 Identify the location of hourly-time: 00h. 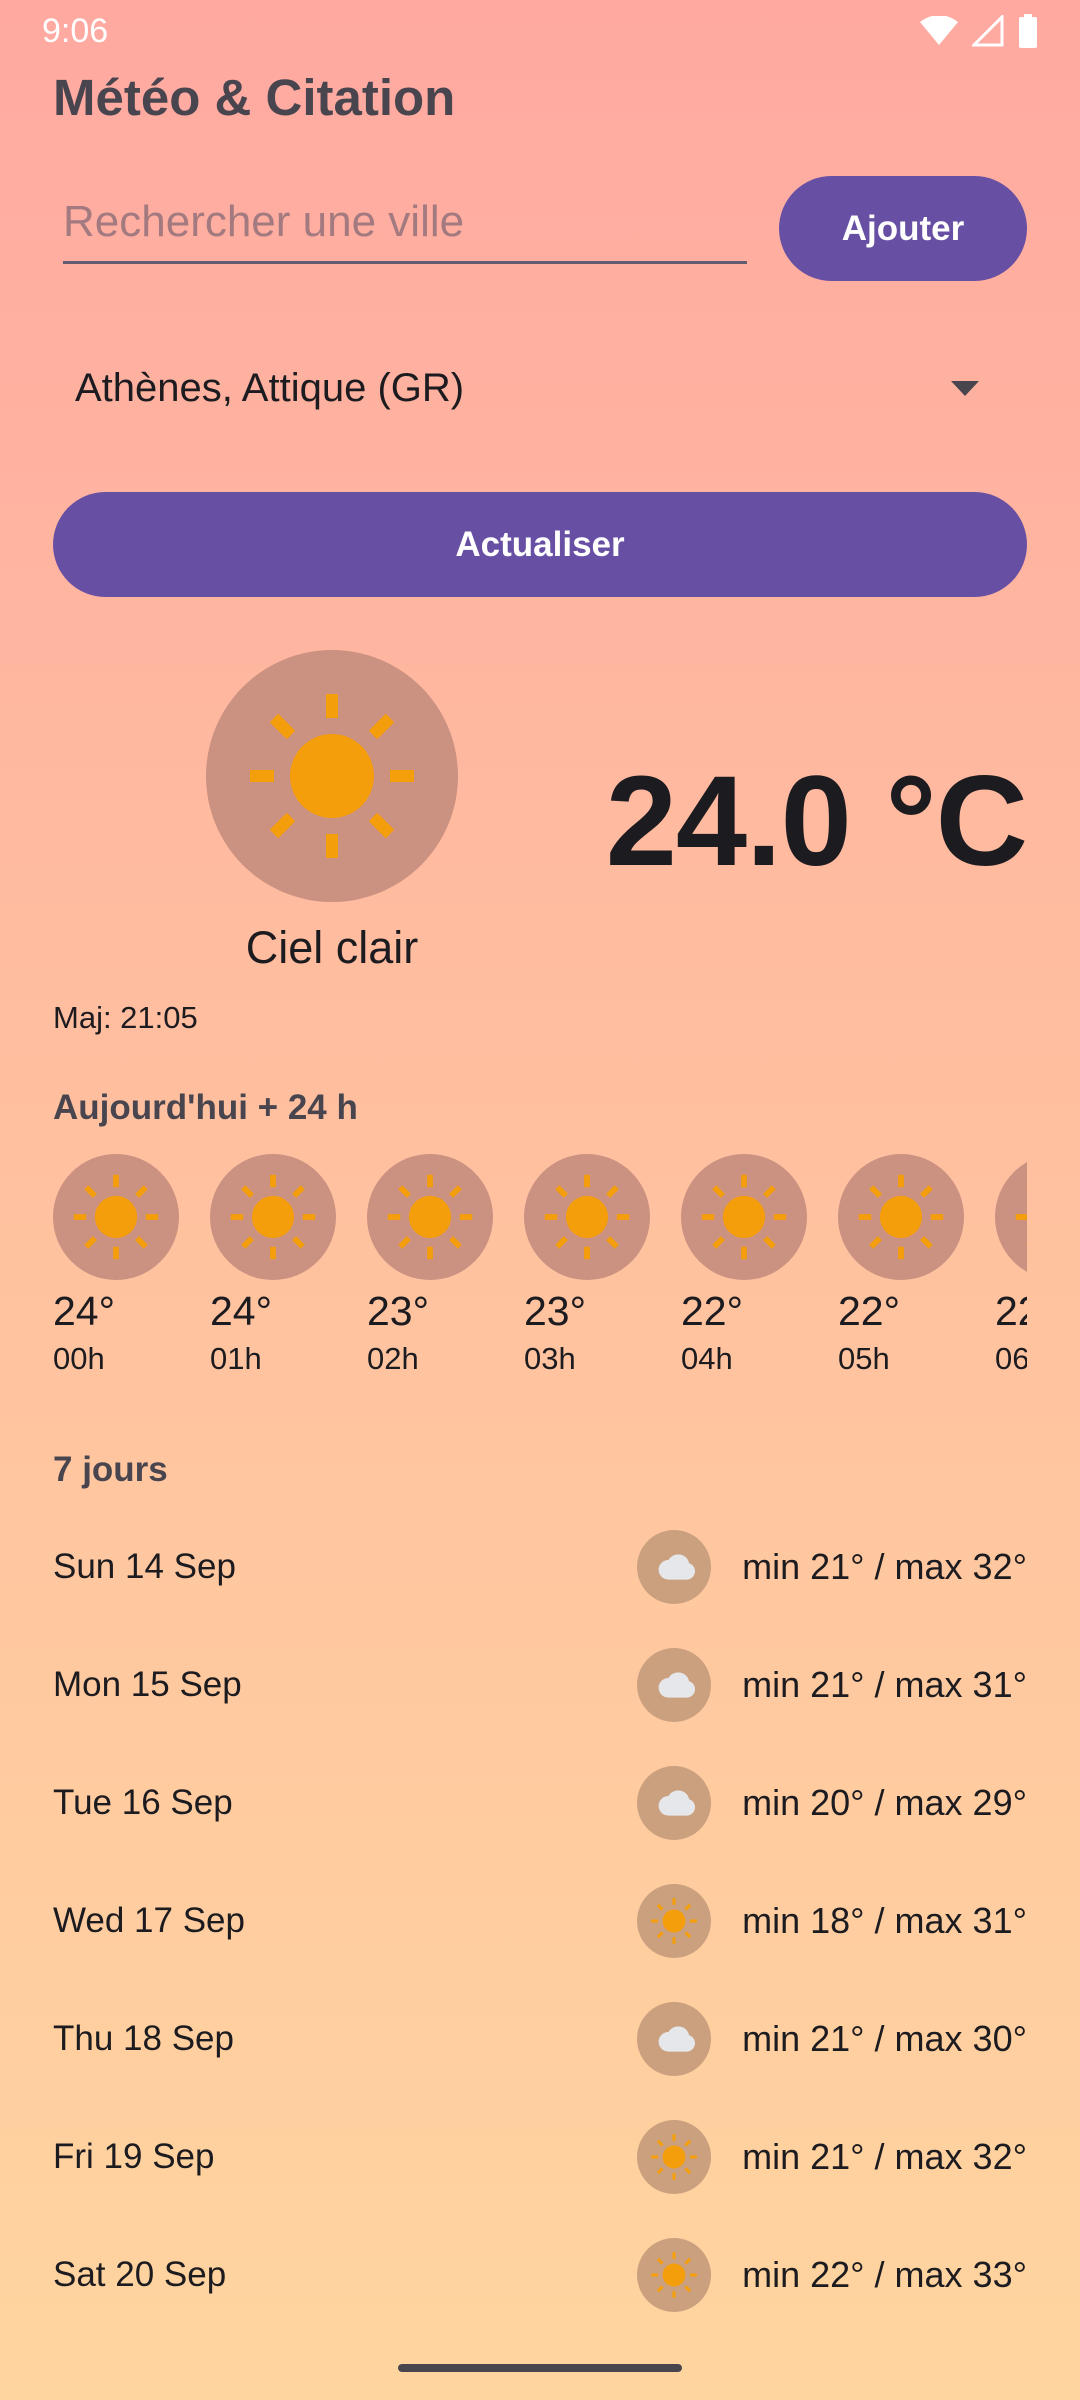
(79, 1358).